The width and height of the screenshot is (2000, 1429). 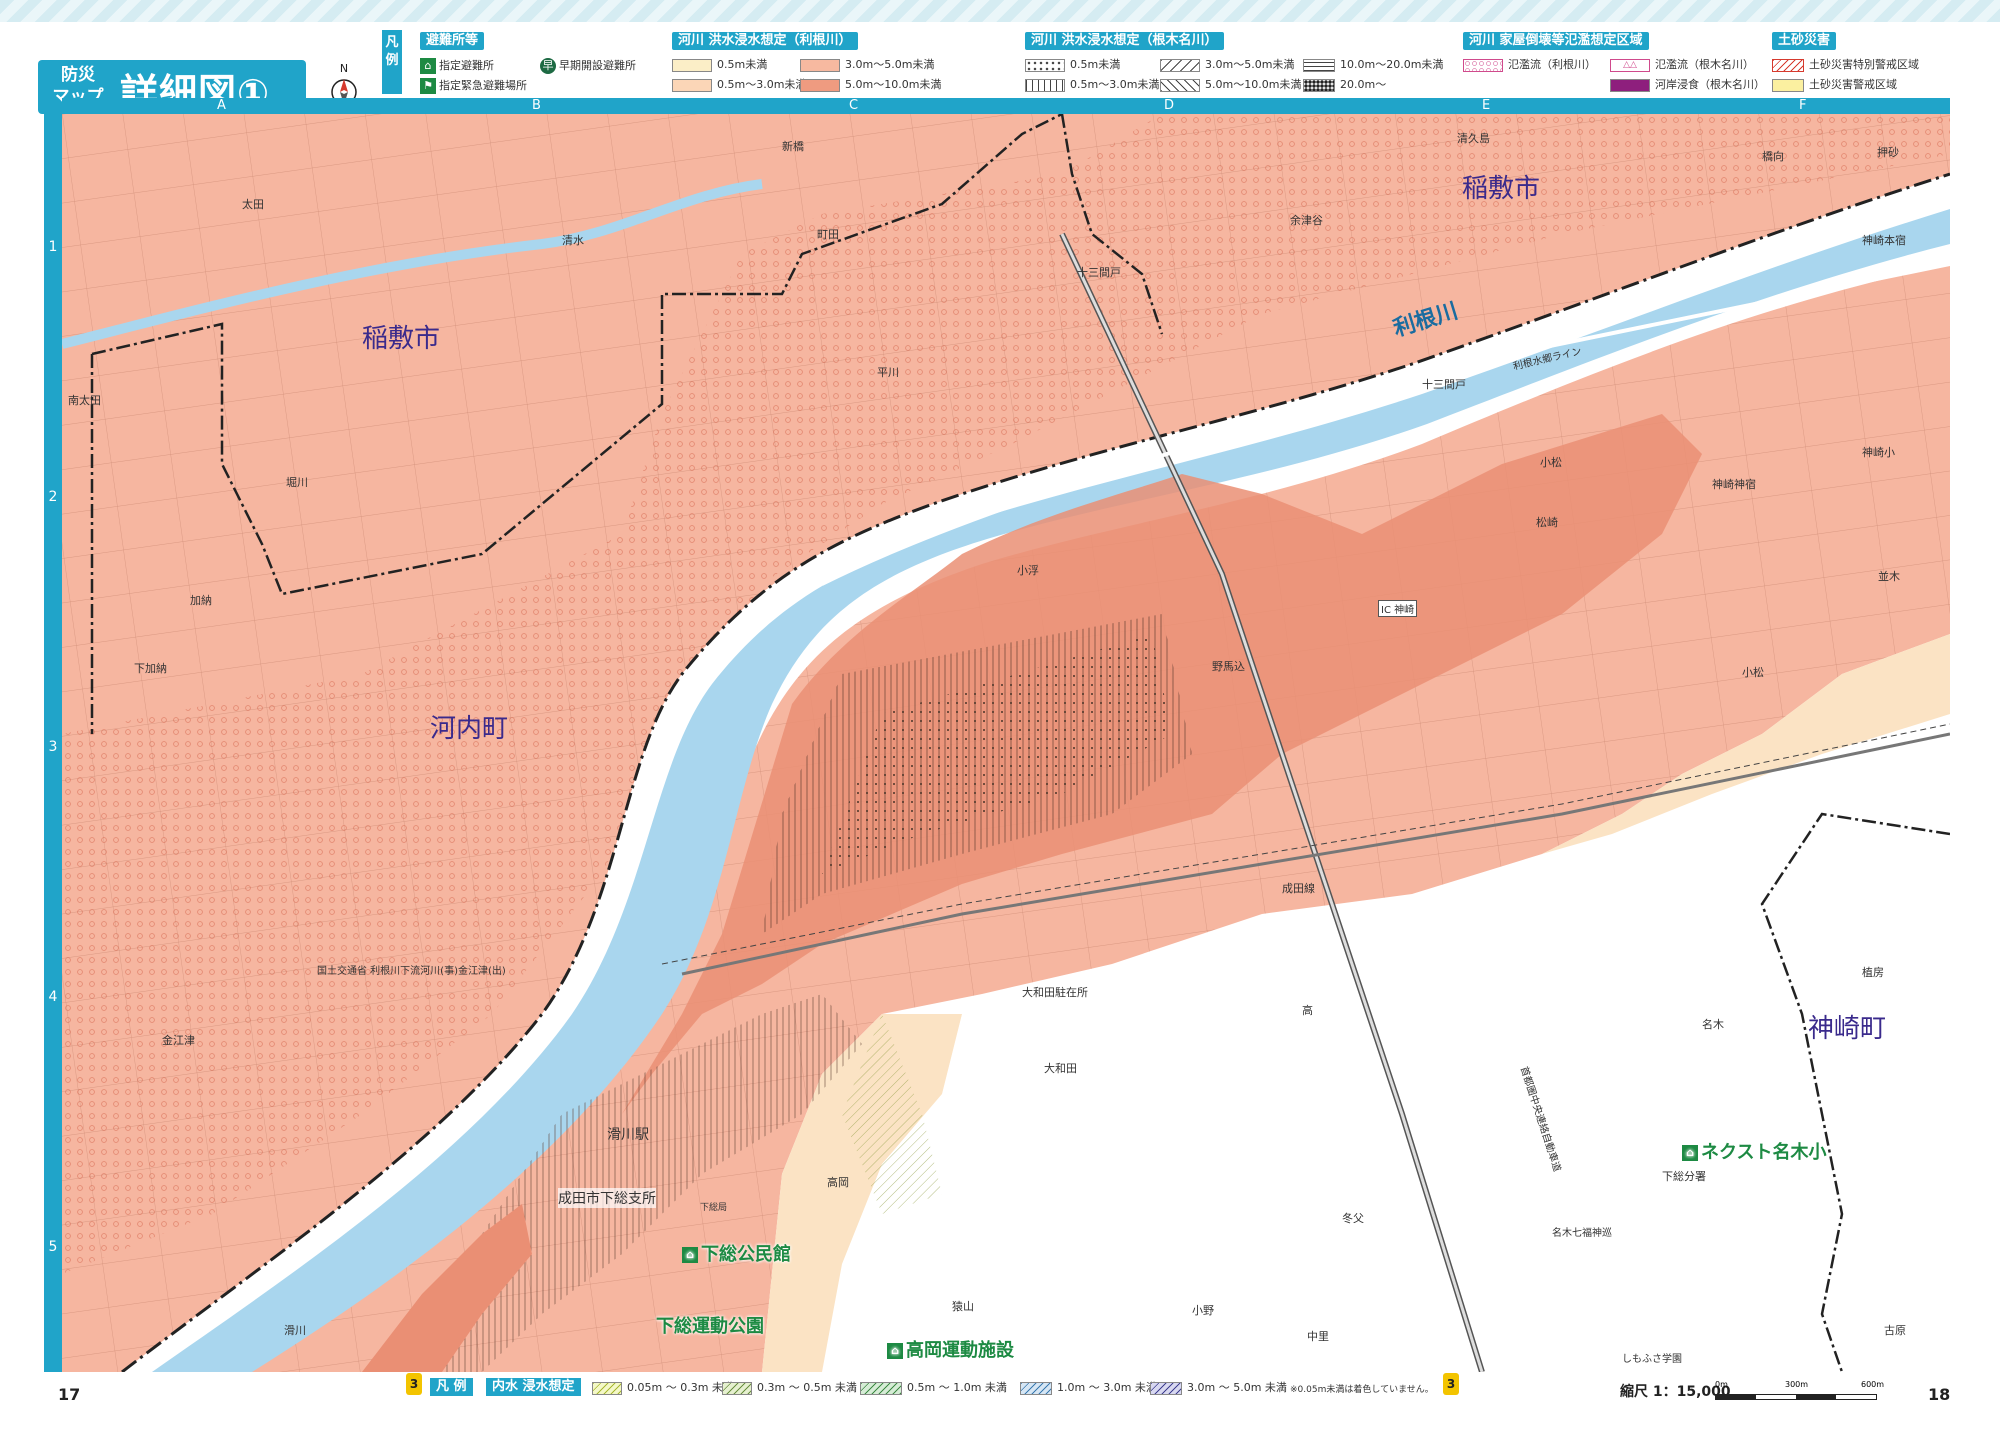 What do you see at coordinates (1228, 666) in the screenshot?
I see `place-label: 野馬込` at bounding box center [1228, 666].